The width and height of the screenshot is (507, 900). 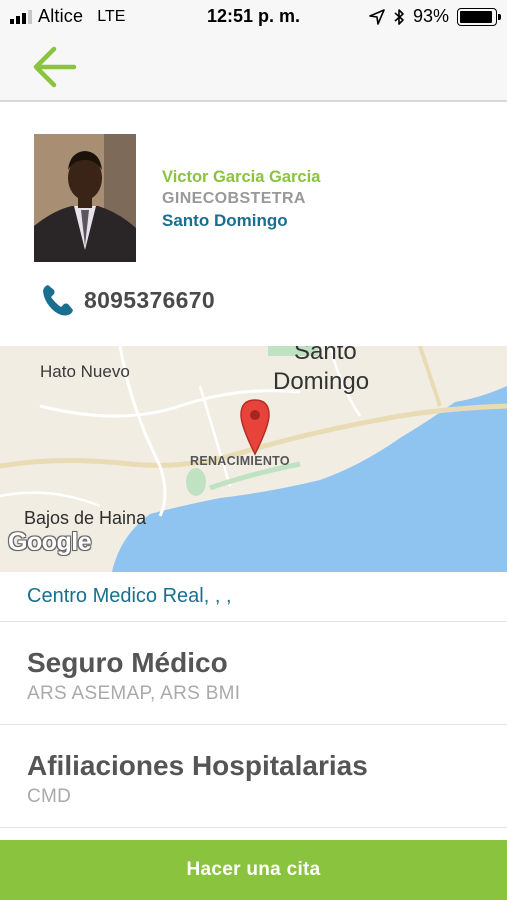 I want to click on book-appointment-label: Hacer una cita, so click(x=253, y=869).